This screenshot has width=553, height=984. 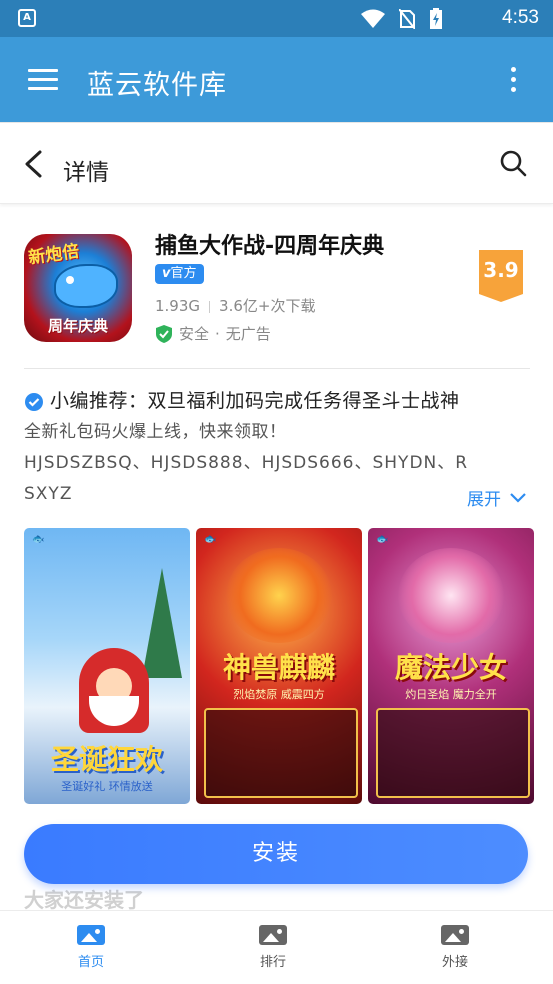 I want to click on icon-text-top: 新炮倍, so click(x=54, y=255).